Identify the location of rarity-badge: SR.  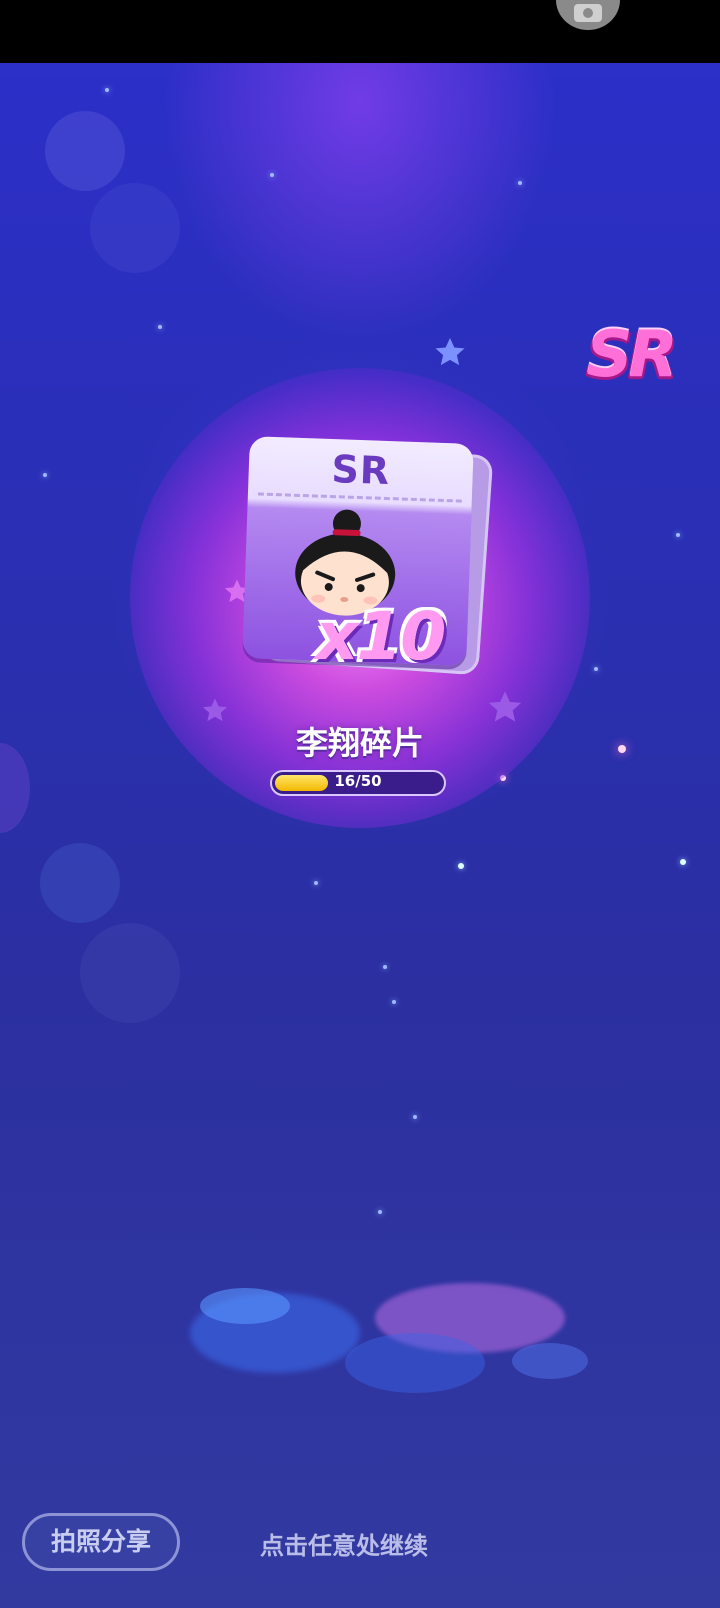
(630, 355).